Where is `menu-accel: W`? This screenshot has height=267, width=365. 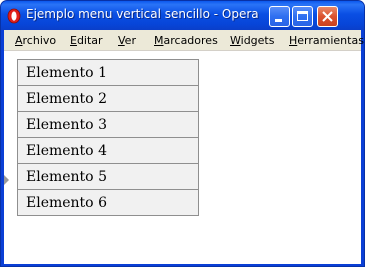 menu-accel: W is located at coordinates (235, 40).